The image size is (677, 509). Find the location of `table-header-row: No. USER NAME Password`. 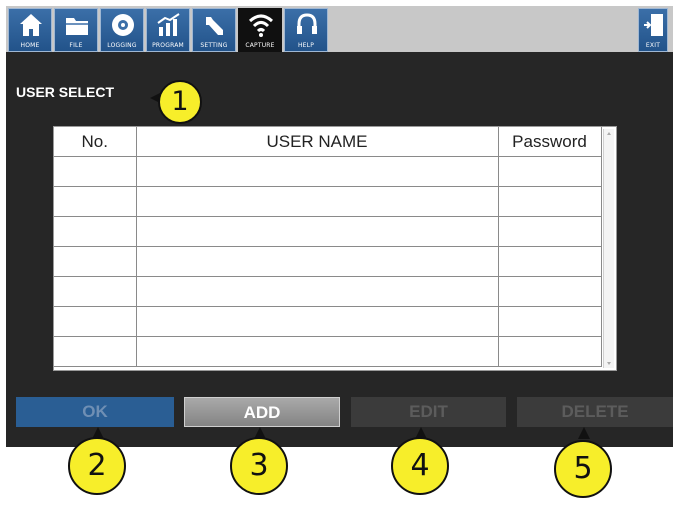

table-header-row: No. USER NAME Password is located at coordinates (328, 142).